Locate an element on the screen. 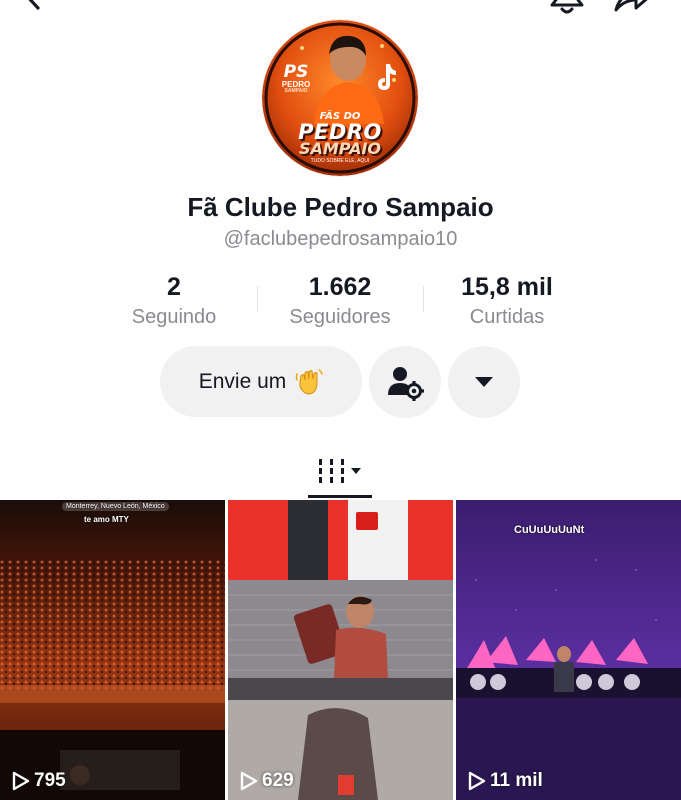 The image size is (681, 800). video-caption: te amo MTY is located at coordinates (106, 519).